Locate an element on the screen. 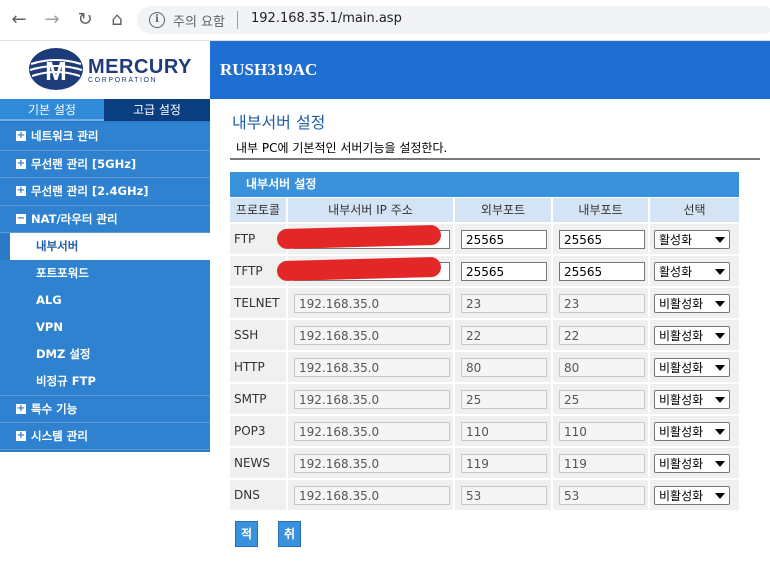 This screenshot has height=570, width=770. logo-area: M MERCURY CORPORATION is located at coordinates (105, 70).